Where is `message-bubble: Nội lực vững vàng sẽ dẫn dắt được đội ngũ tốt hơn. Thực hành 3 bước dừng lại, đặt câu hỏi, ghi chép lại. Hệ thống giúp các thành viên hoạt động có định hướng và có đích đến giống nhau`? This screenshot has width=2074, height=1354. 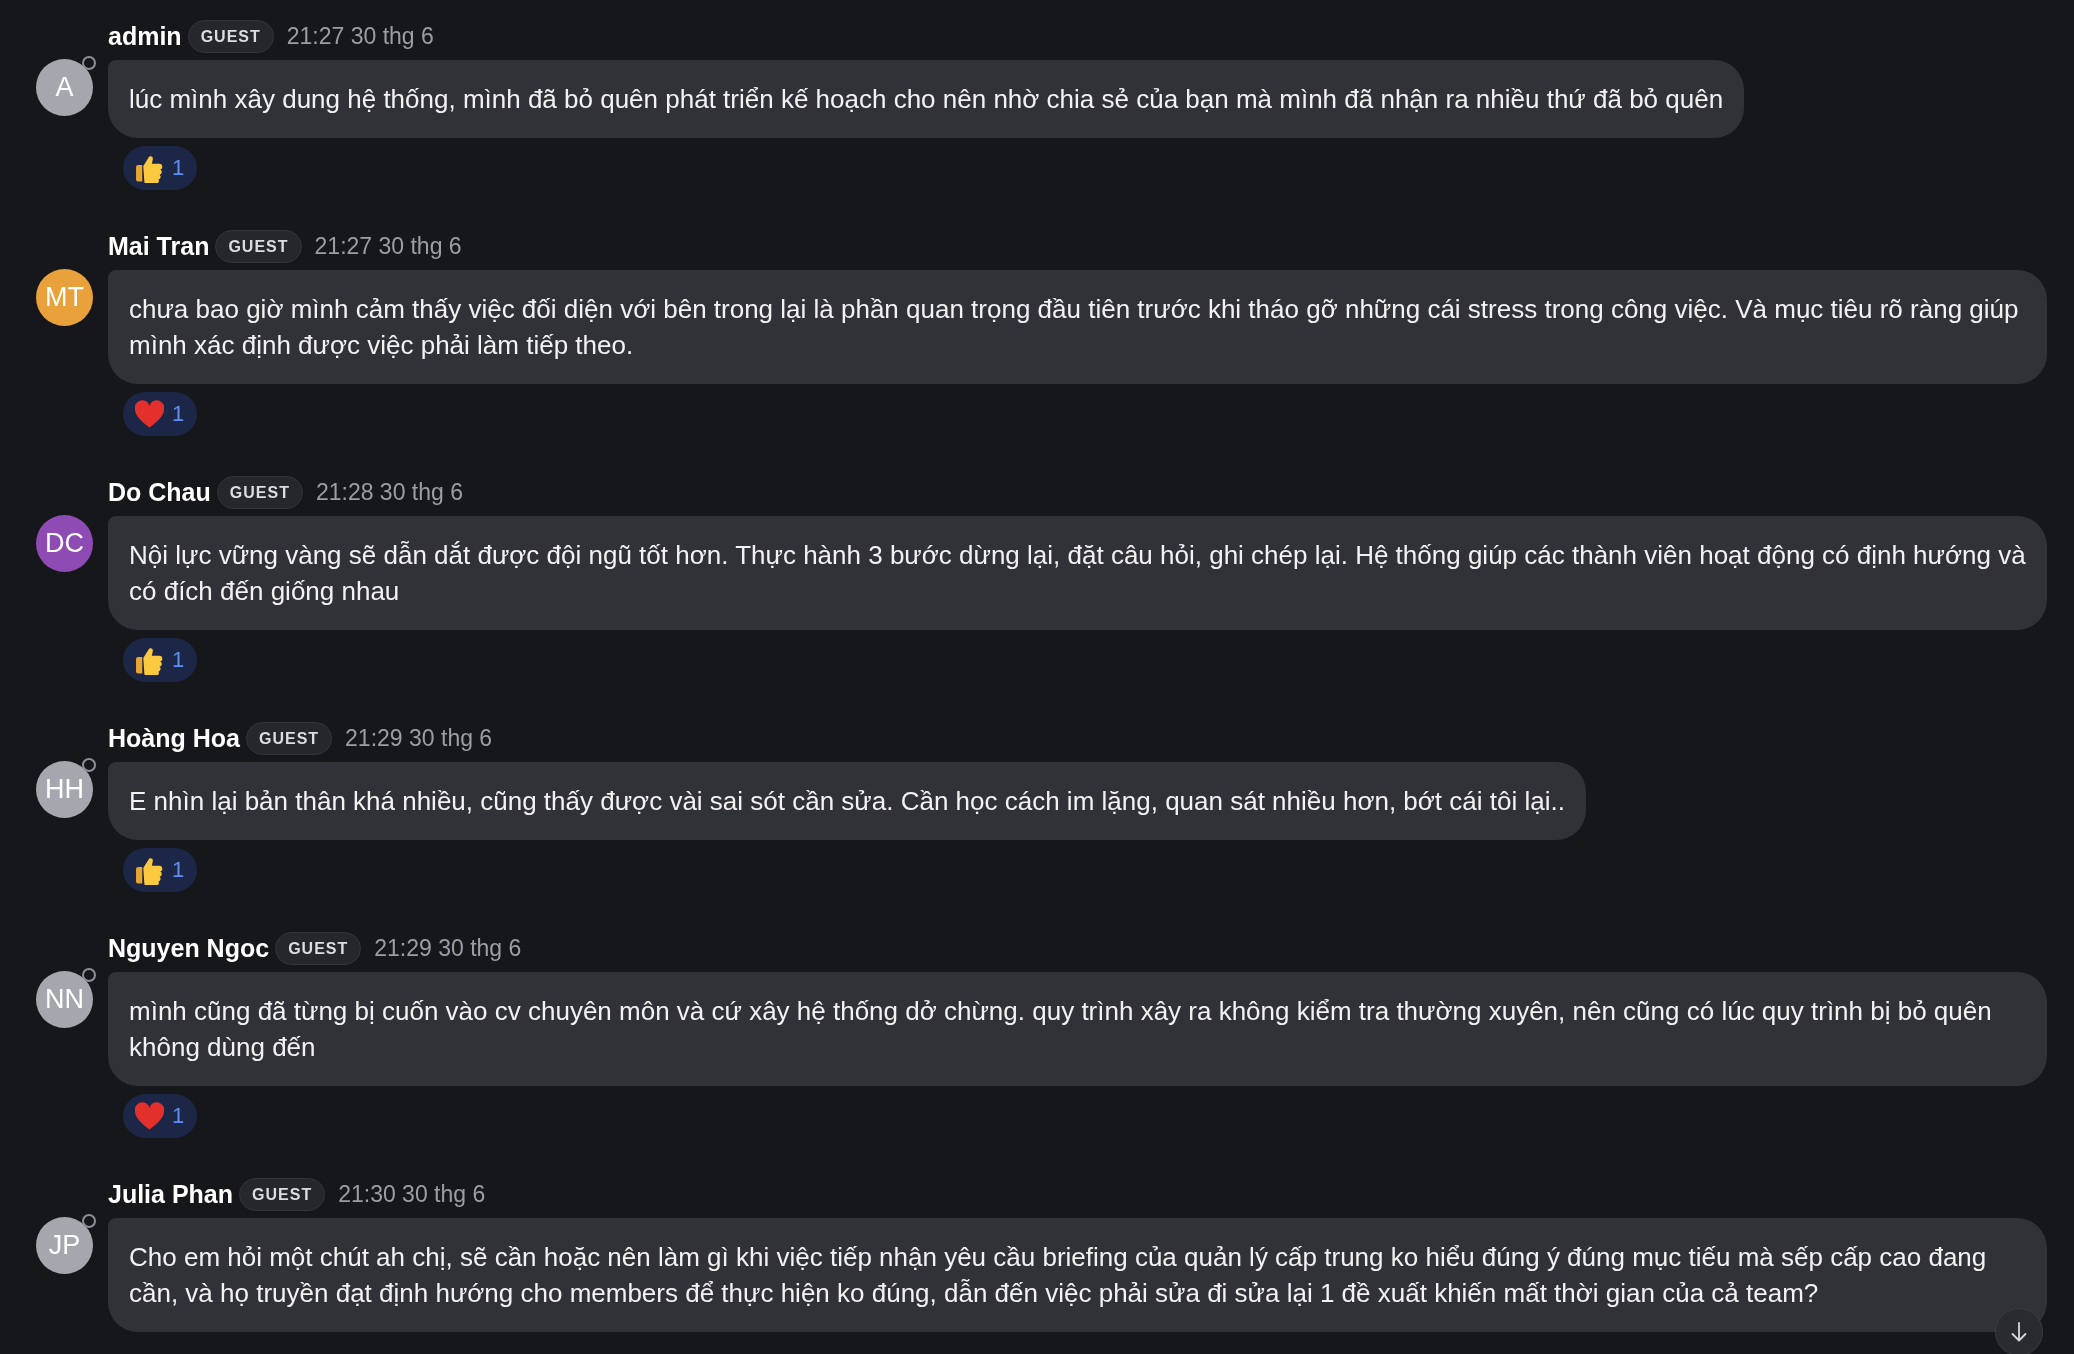
message-bubble: Nội lực vững vàng sẽ dẫn dắt được đội ngũ tốt hơn. Thực hành 3 bước dừng lại, đặt câu hỏi, ghi chép lại. Hệ thống giúp các thành viên hoạt động có định hướng và có đích đến giống nhau is located at coordinates (1077, 573).